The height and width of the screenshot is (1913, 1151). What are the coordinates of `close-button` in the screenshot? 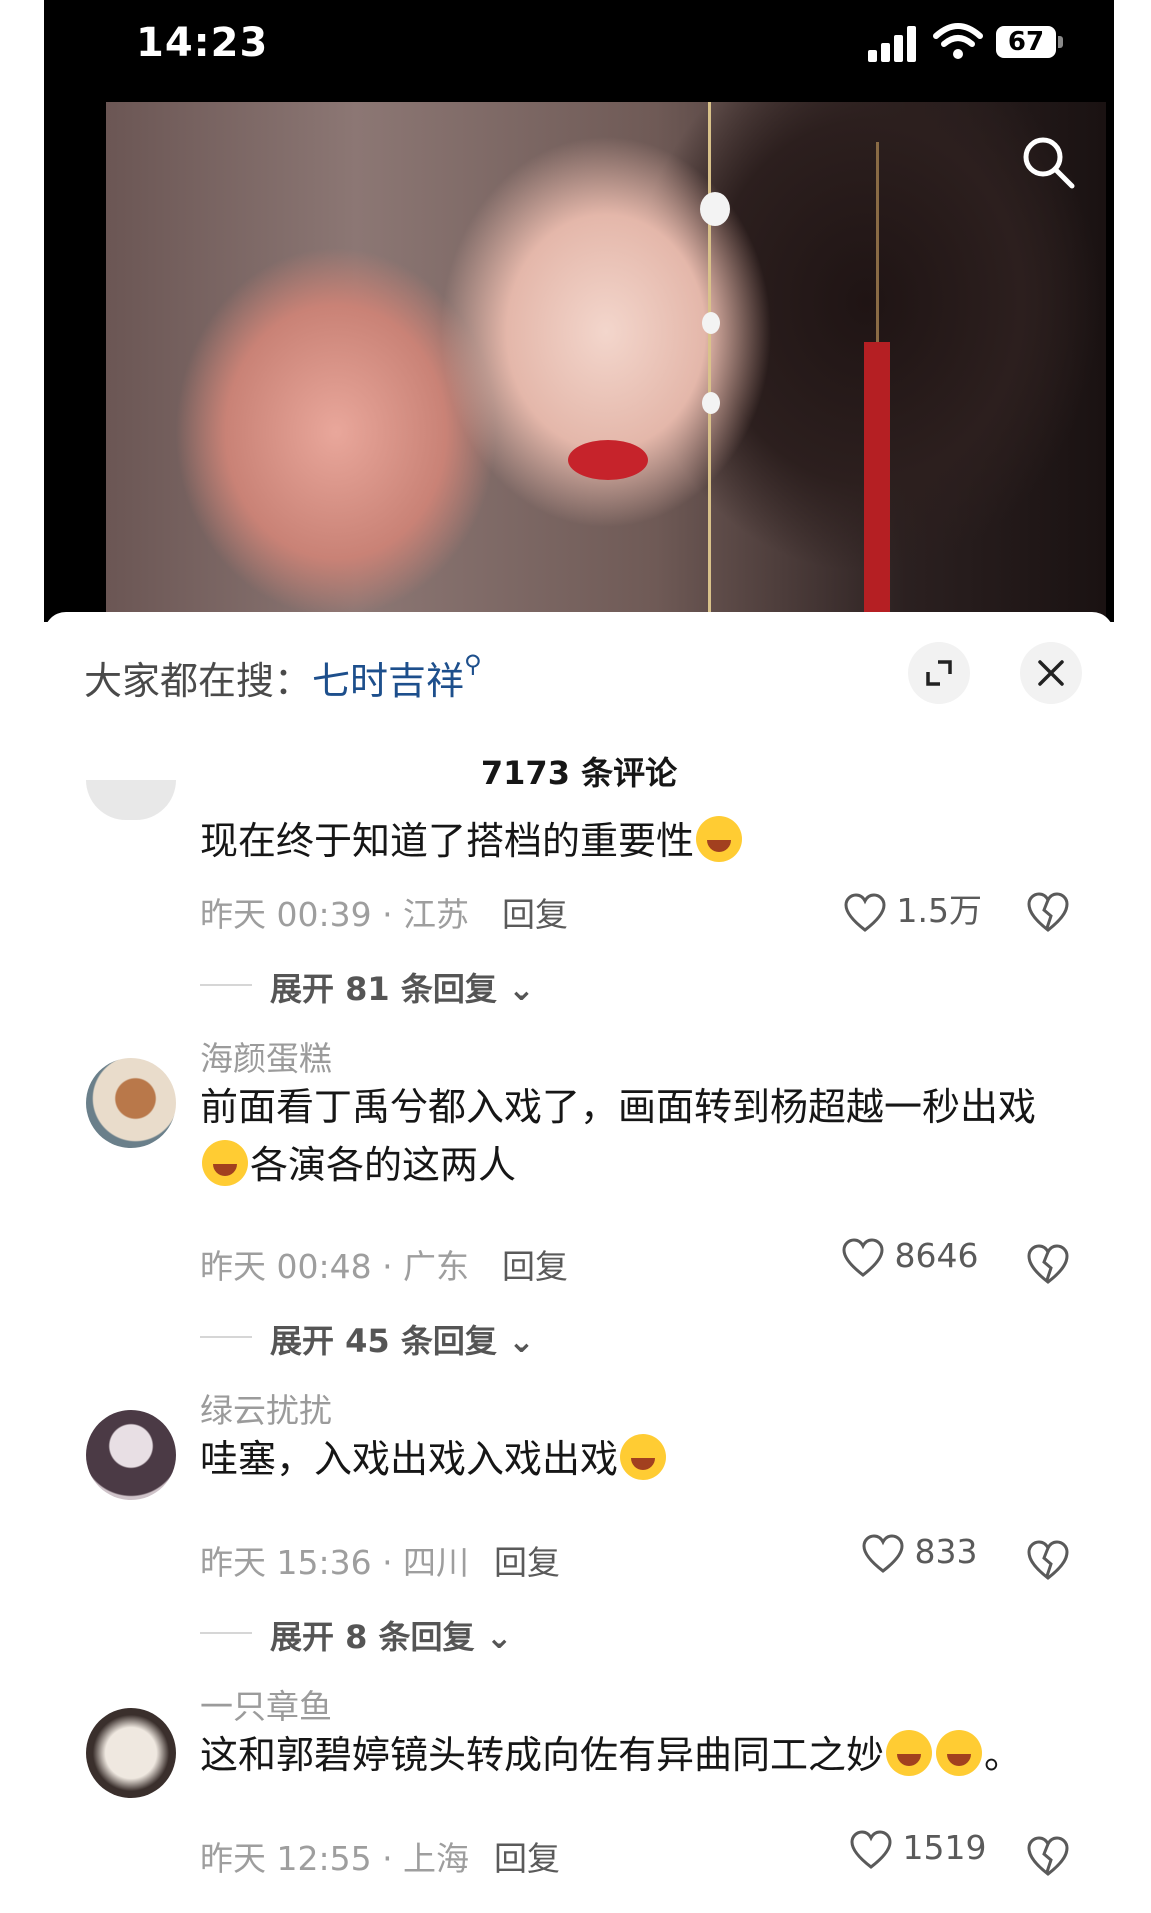 It's located at (1051, 673).